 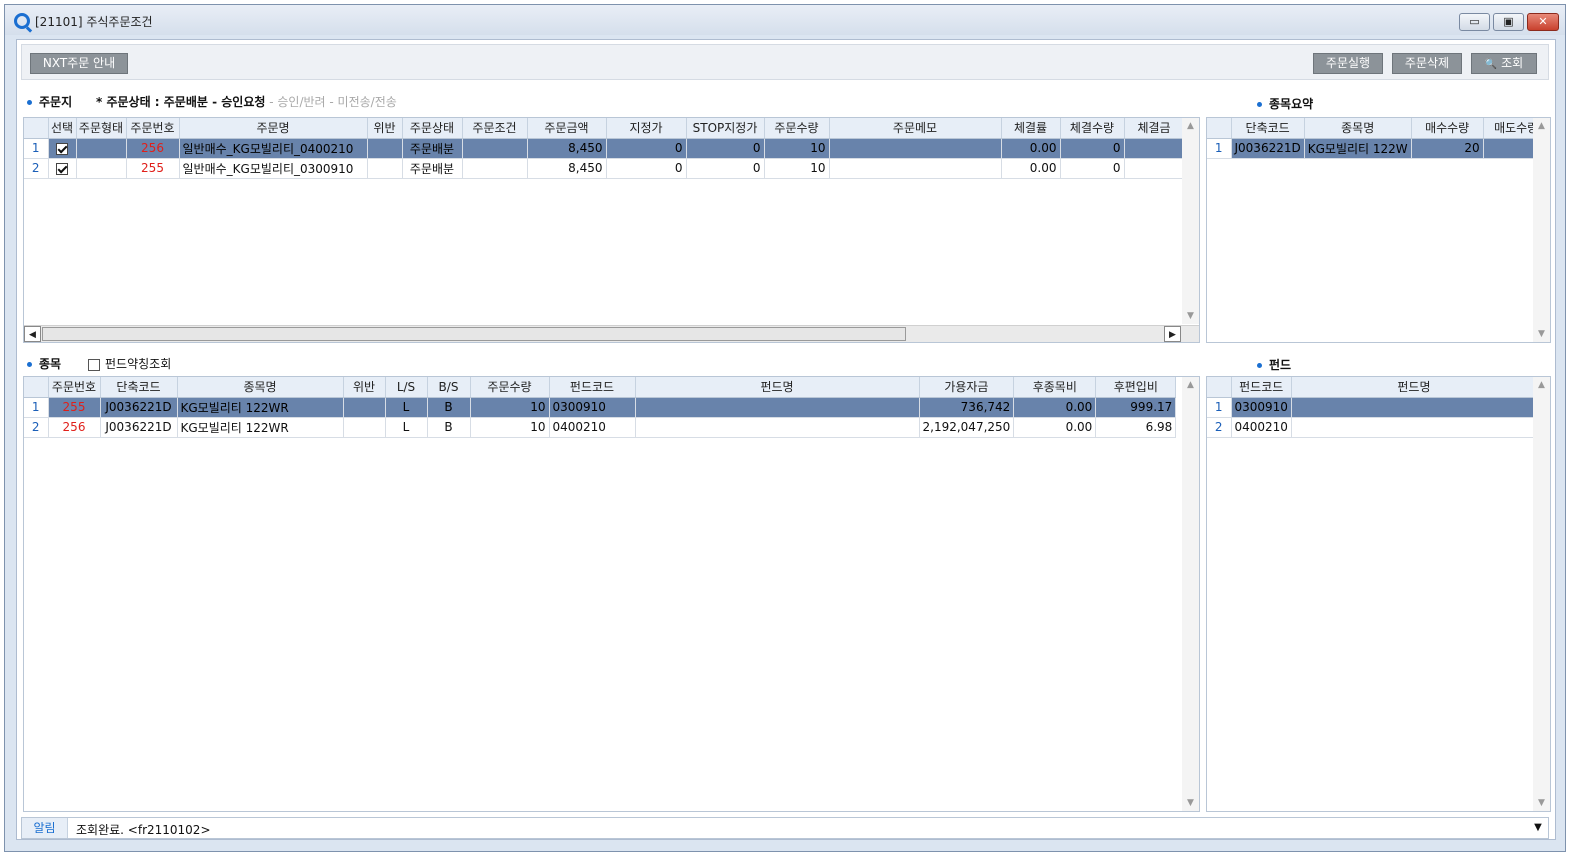 I want to click on violation-cell, so click(x=364, y=427).